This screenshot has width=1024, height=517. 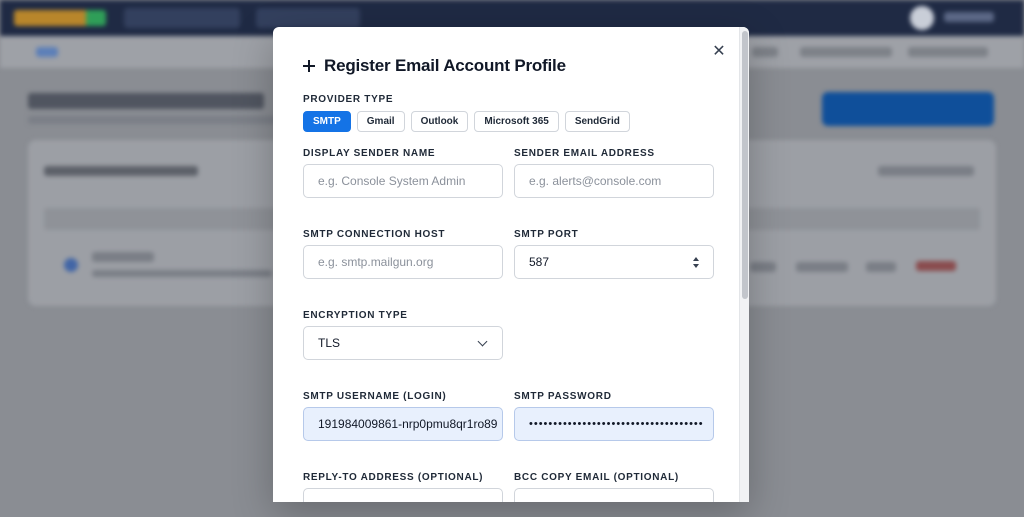 I want to click on page-title, so click(x=146, y=101).